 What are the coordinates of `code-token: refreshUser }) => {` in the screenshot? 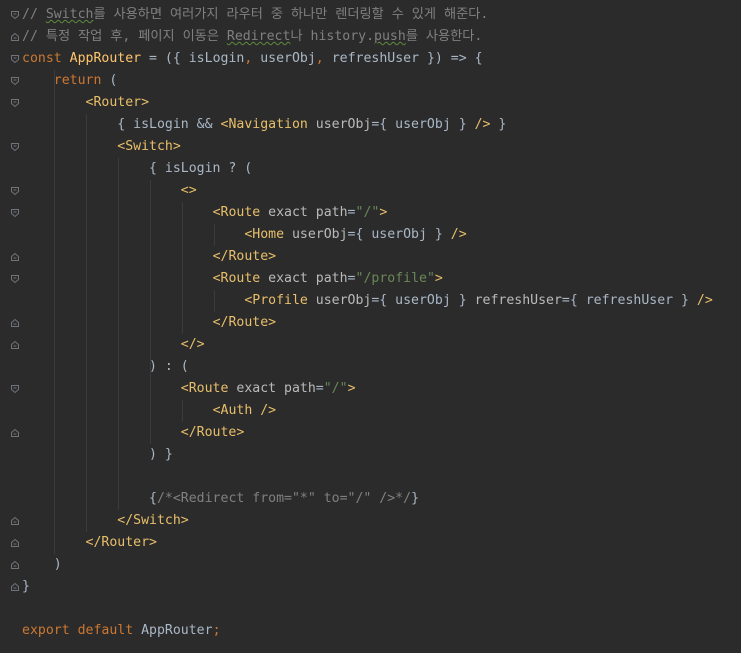 It's located at (407, 58).